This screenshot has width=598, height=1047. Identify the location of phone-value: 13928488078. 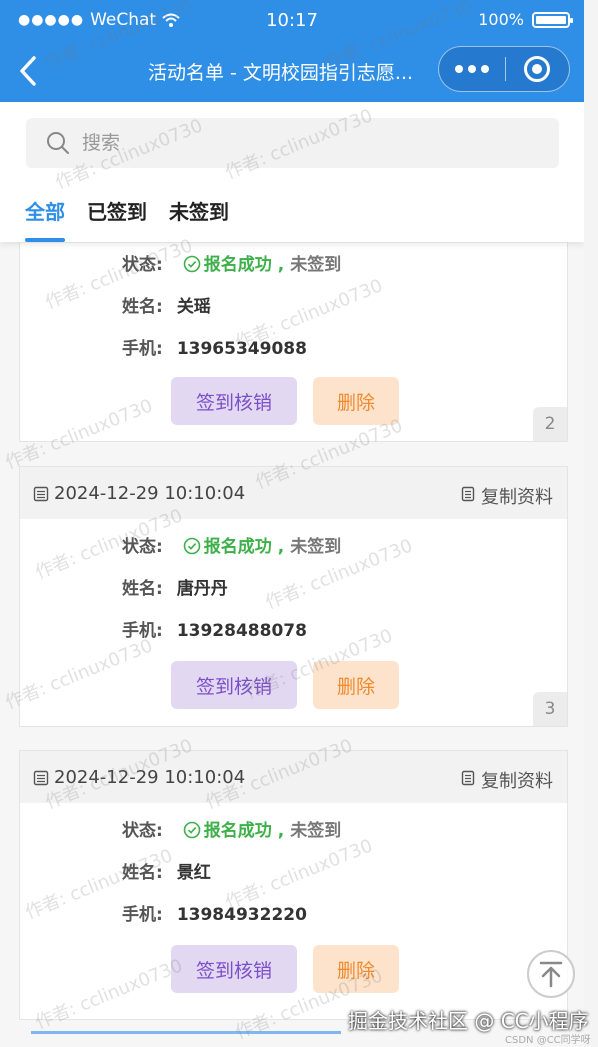
(241, 631).